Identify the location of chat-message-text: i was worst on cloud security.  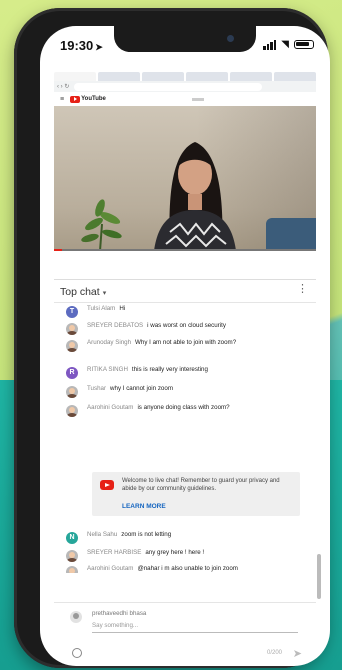
(186, 325).